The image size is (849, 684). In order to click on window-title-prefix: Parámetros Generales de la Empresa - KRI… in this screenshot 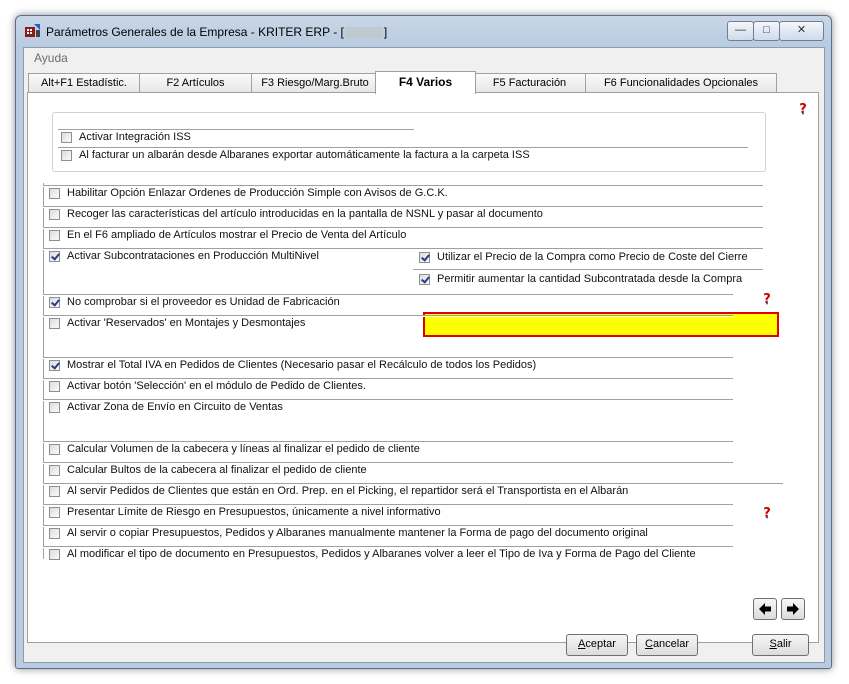, I will do `click(195, 32)`.